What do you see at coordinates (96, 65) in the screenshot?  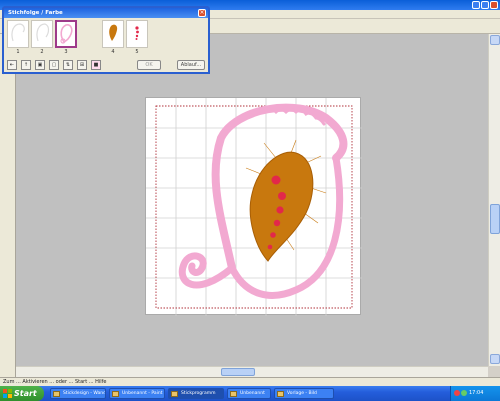 I see `color-icon: ■` at bounding box center [96, 65].